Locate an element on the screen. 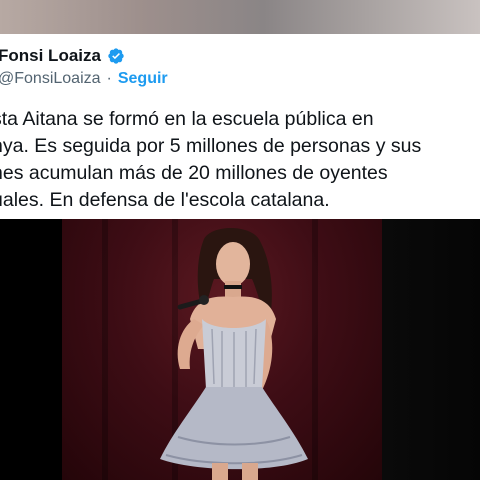 The width and height of the screenshot is (480, 480). handle-row: @FonsiLoaiza · Seguir is located at coordinates (84, 79).